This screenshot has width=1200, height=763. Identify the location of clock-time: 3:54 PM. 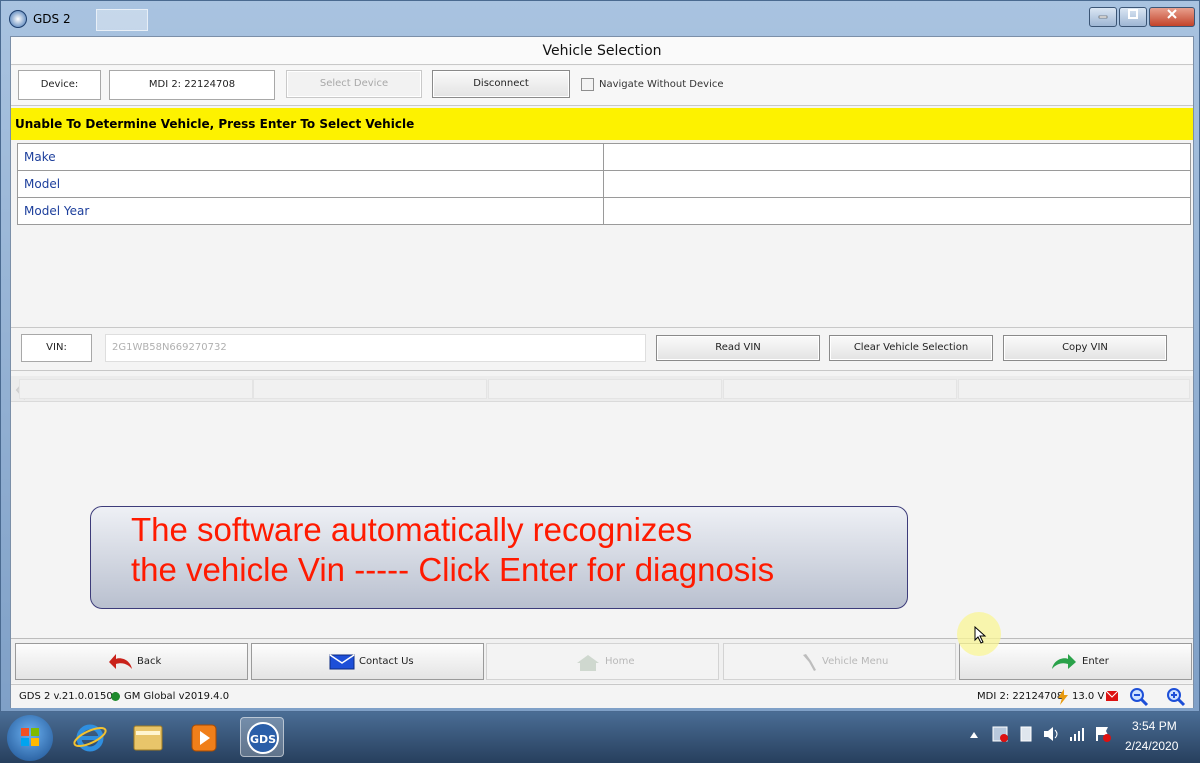
(1154, 726).